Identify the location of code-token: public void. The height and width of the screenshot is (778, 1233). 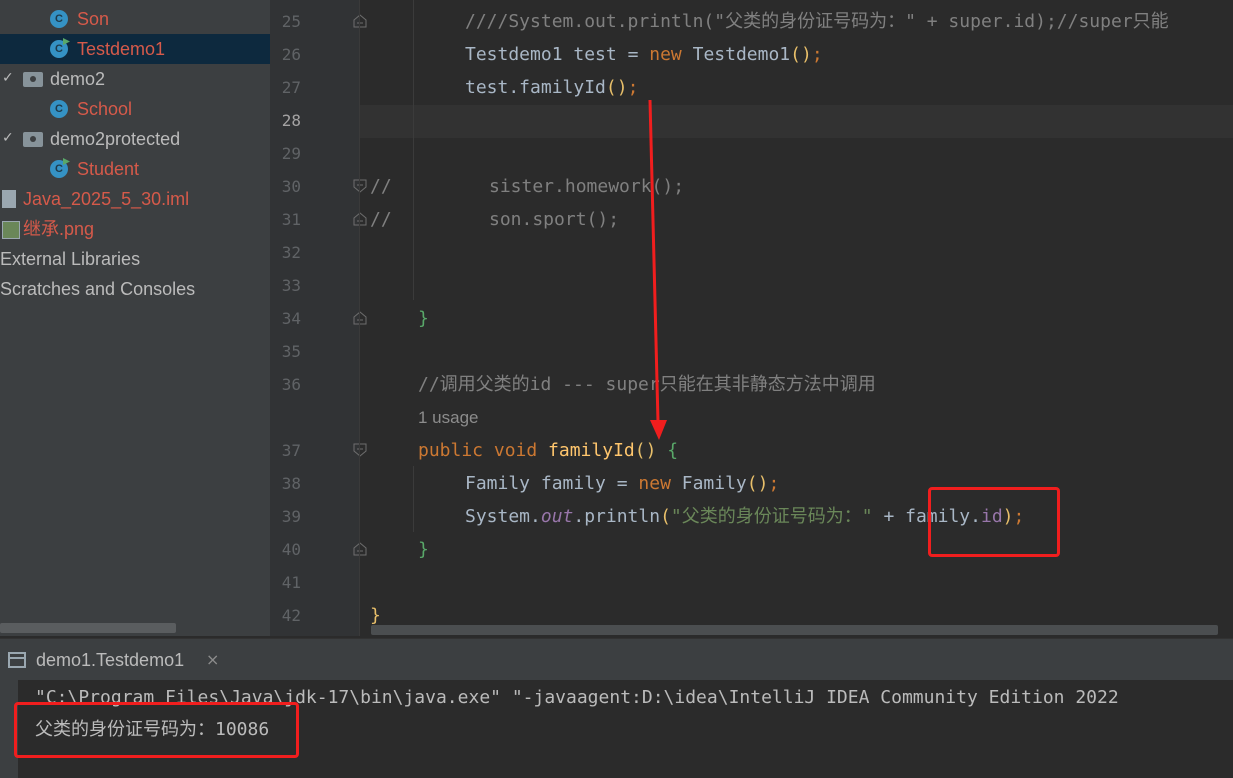
(483, 450).